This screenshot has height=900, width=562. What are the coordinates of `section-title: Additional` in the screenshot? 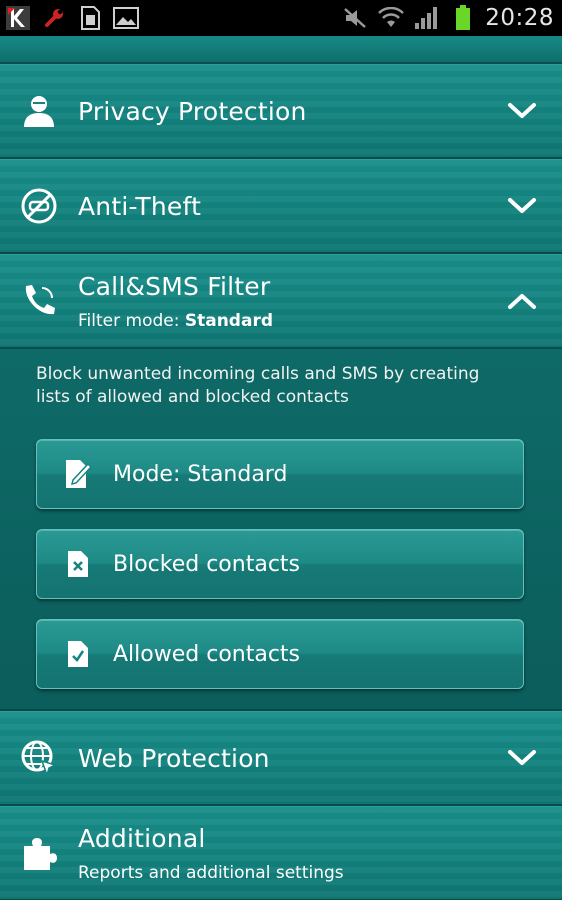 It's located at (142, 838).